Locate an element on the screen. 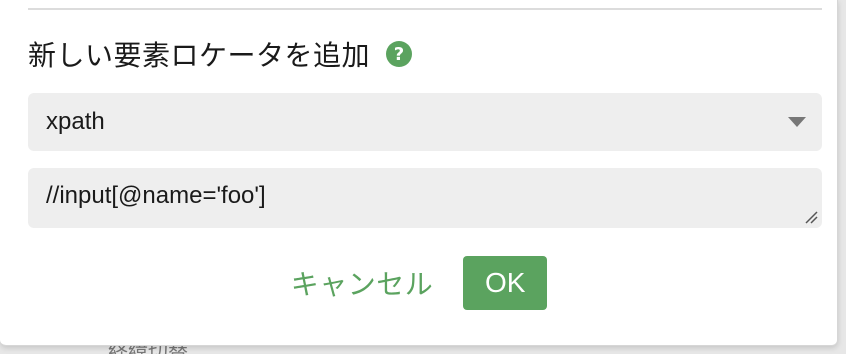  question-circle-icon: ? is located at coordinates (399, 54).